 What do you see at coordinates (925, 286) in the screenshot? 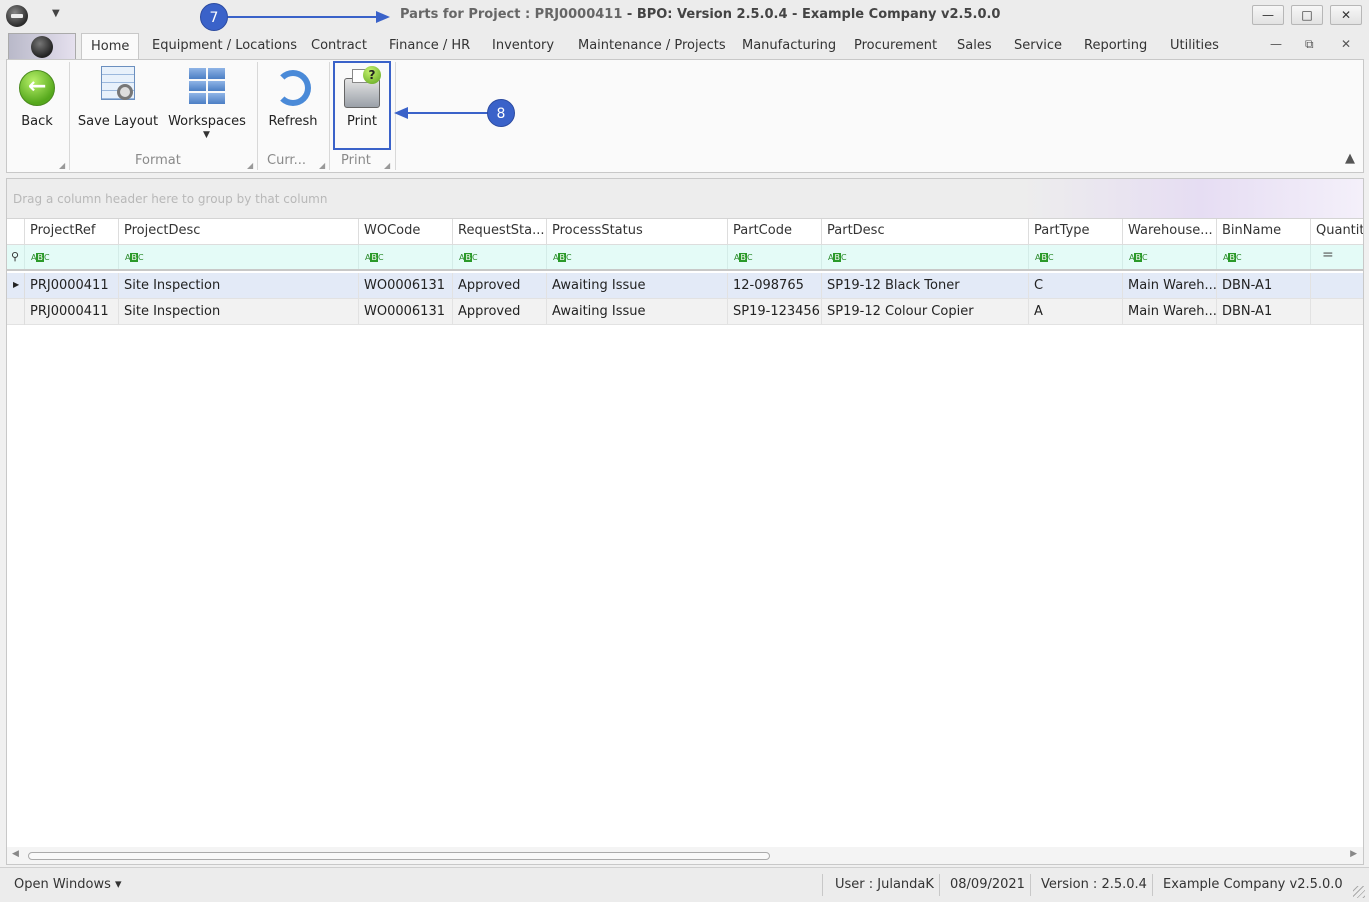
I see `cell-partdesc: SP19-12 Black Toner` at bounding box center [925, 286].